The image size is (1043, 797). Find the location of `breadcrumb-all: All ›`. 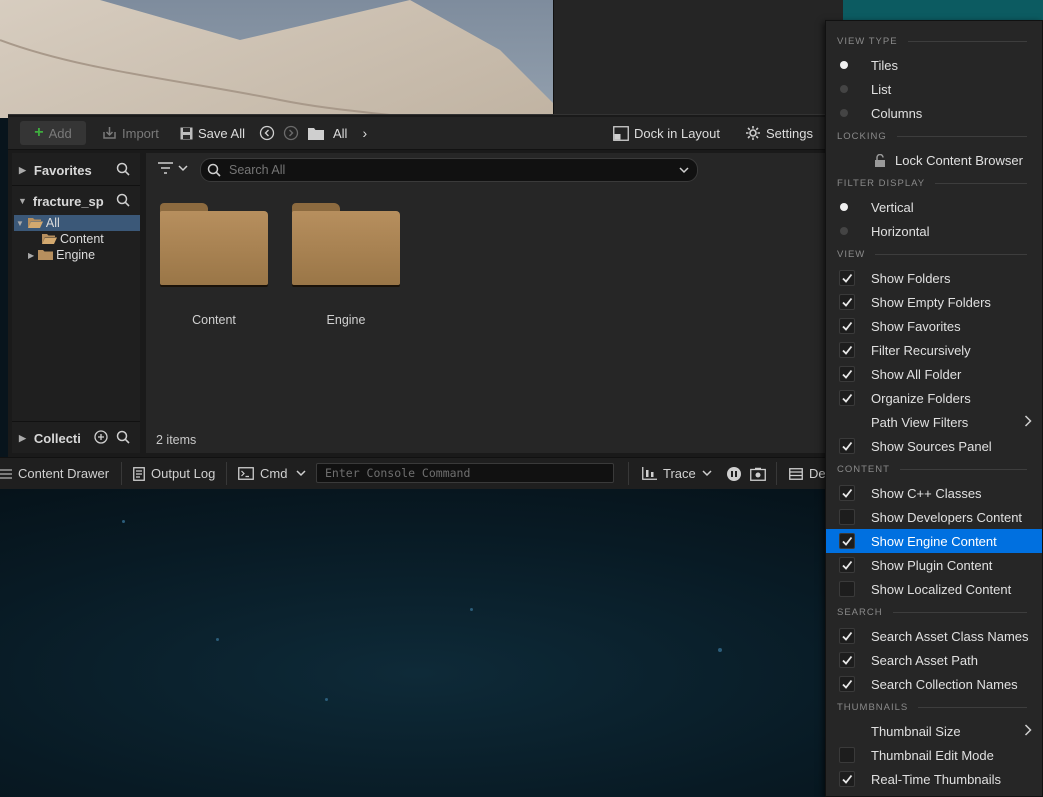

breadcrumb-all: All › is located at coordinates (337, 133).